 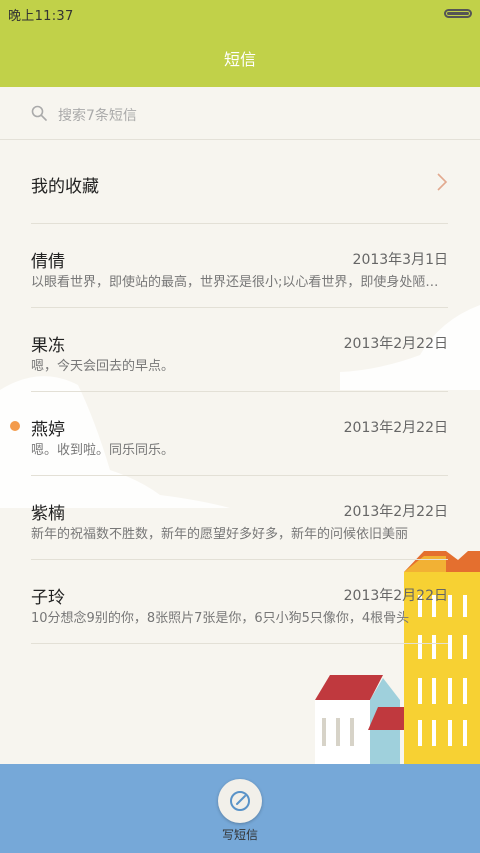 I want to click on message-preview: 以眼看世界，即使站的最高，世界还是很小;以心看世界，即使身处陋室，世界也很大, so click(x=239, y=282).